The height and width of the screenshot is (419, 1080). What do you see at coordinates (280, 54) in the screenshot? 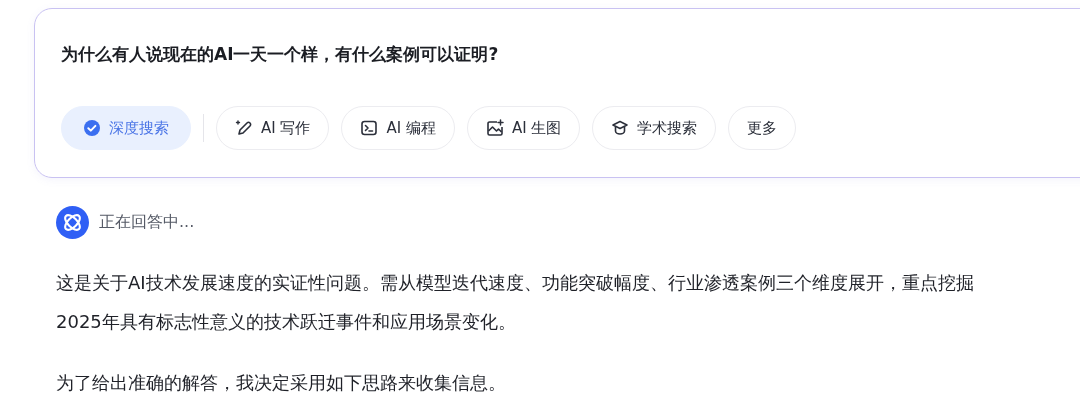
I see `query-text: 为什么有人说现在的AI一天一个样，有什么案例可以证明?` at bounding box center [280, 54].